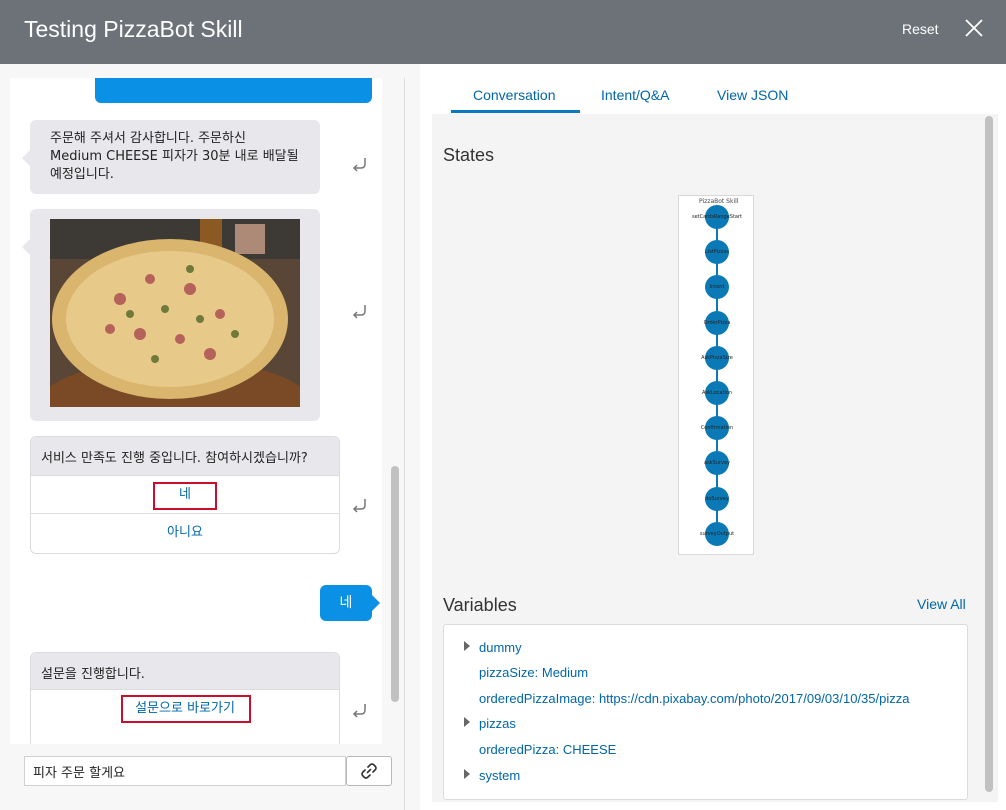  Describe the element at coordinates (480, 605) in the screenshot. I see `variables-heading: Variables` at that location.